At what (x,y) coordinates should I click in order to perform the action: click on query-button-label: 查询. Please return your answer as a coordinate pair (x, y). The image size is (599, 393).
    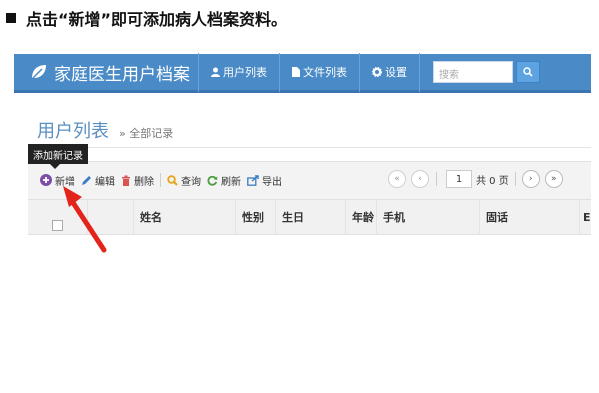
    Looking at the image, I should click on (191, 182).